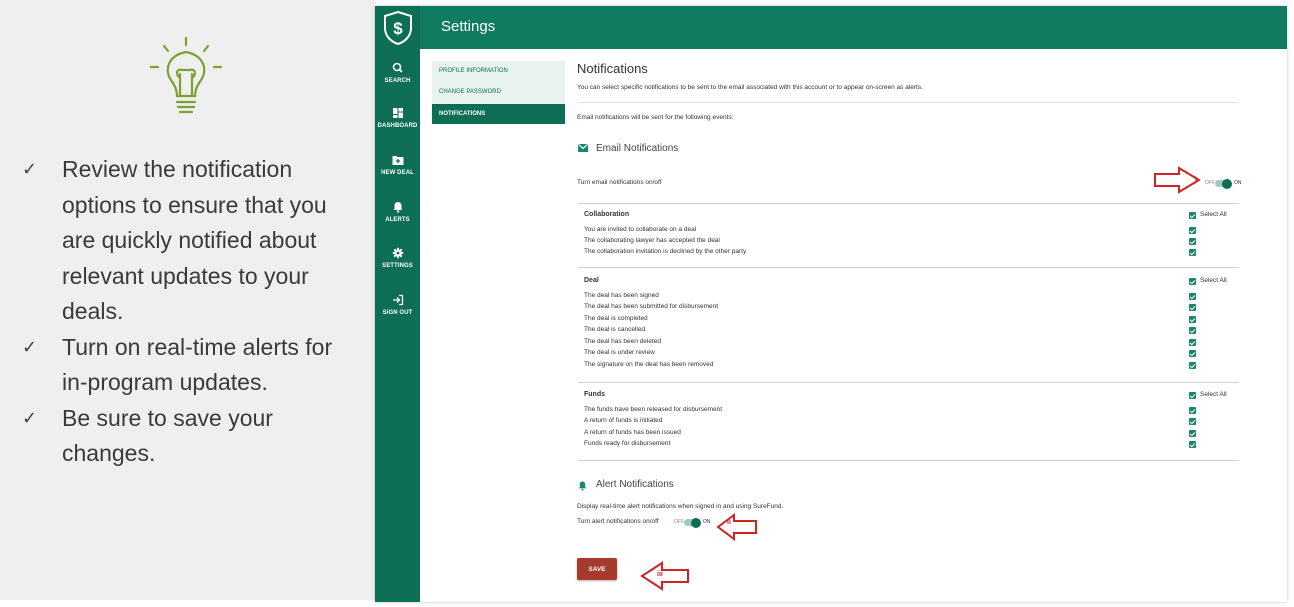 The image size is (1294, 607). I want to click on email-section-title: Email Notifications, so click(637, 148).